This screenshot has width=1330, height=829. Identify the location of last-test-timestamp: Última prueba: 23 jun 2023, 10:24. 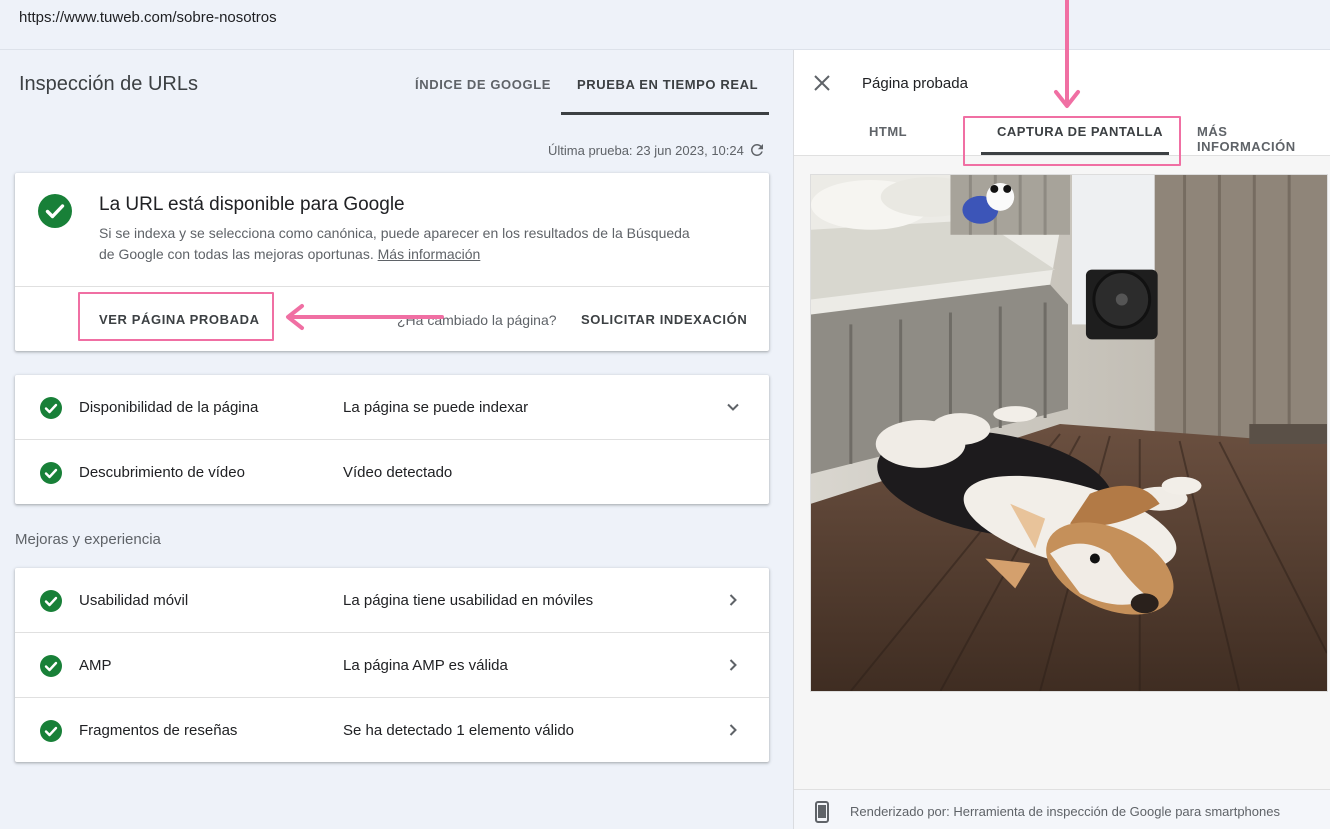
(646, 150).